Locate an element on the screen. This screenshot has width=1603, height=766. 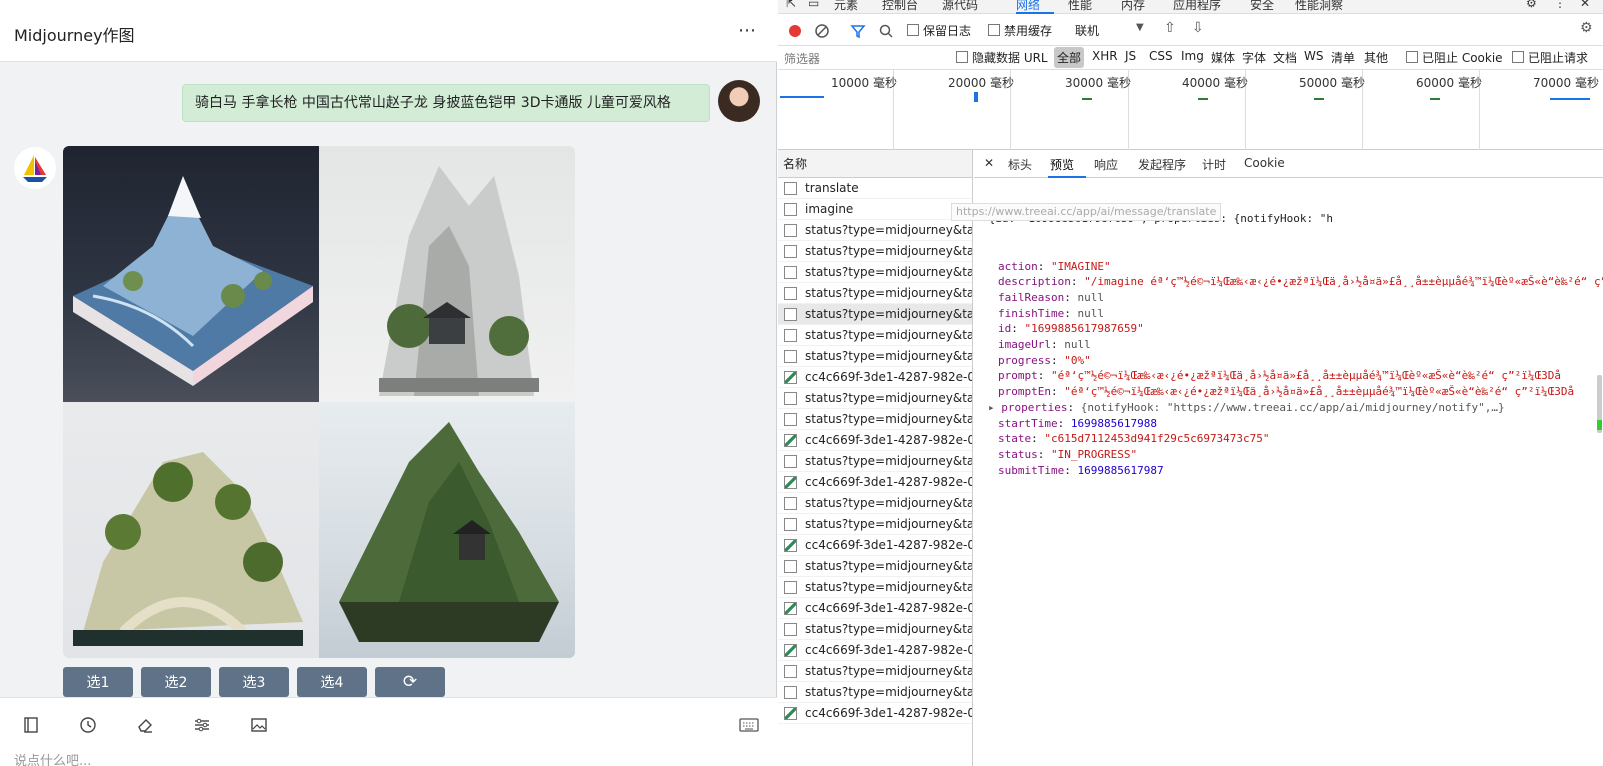
blocked-request-checkbox is located at coordinates (1518, 57).